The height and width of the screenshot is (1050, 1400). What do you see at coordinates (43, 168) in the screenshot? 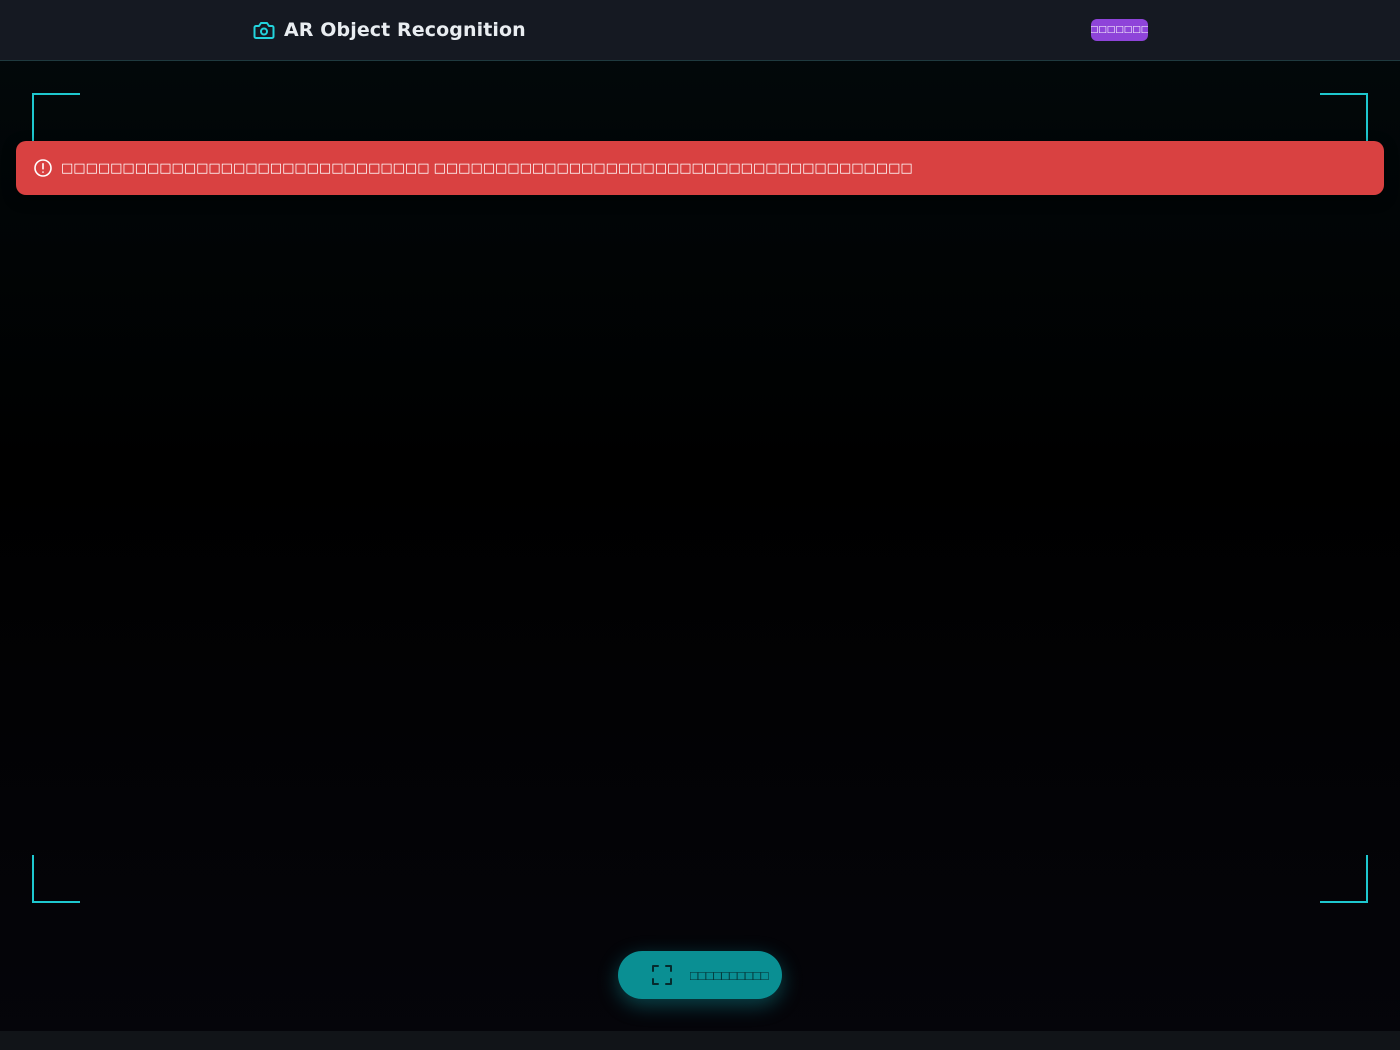
I see `alert-circle-icon` at bounding box center [43, 168].